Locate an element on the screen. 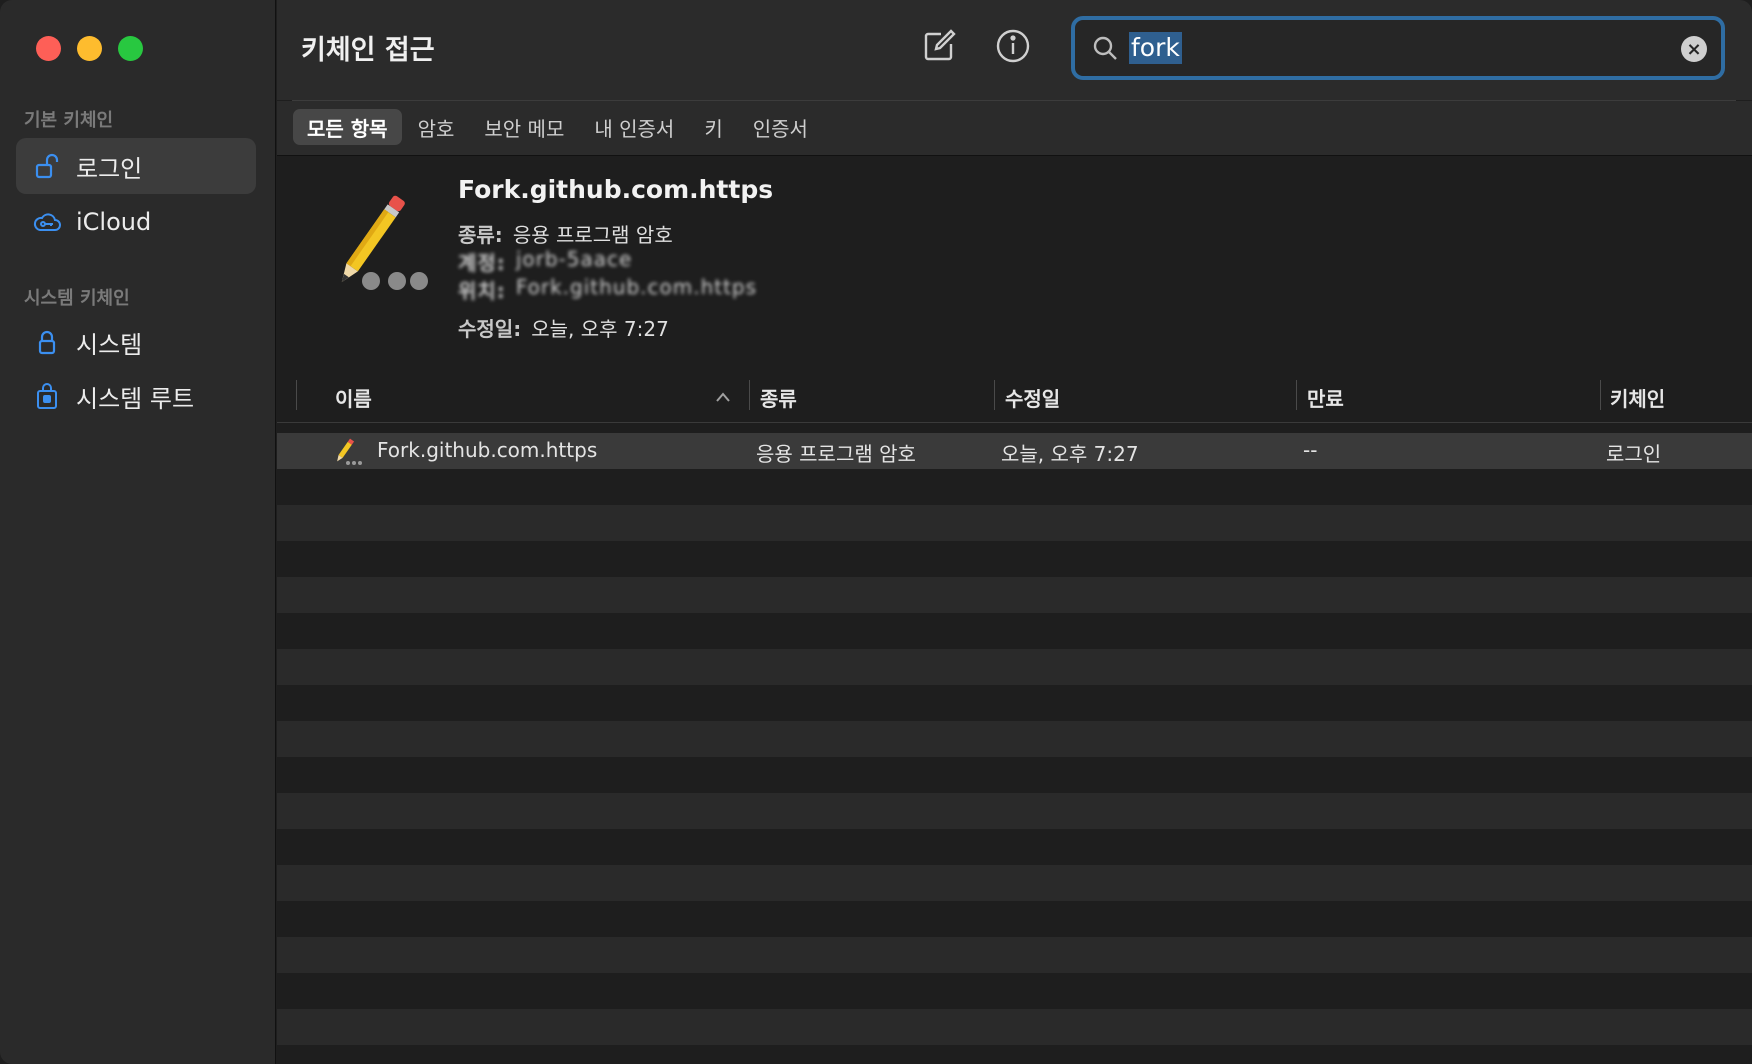 The height and width of the screenshot is (1064, 1752). filter-my-certificates: 내 인증서 is located at coordinates (634, 127).